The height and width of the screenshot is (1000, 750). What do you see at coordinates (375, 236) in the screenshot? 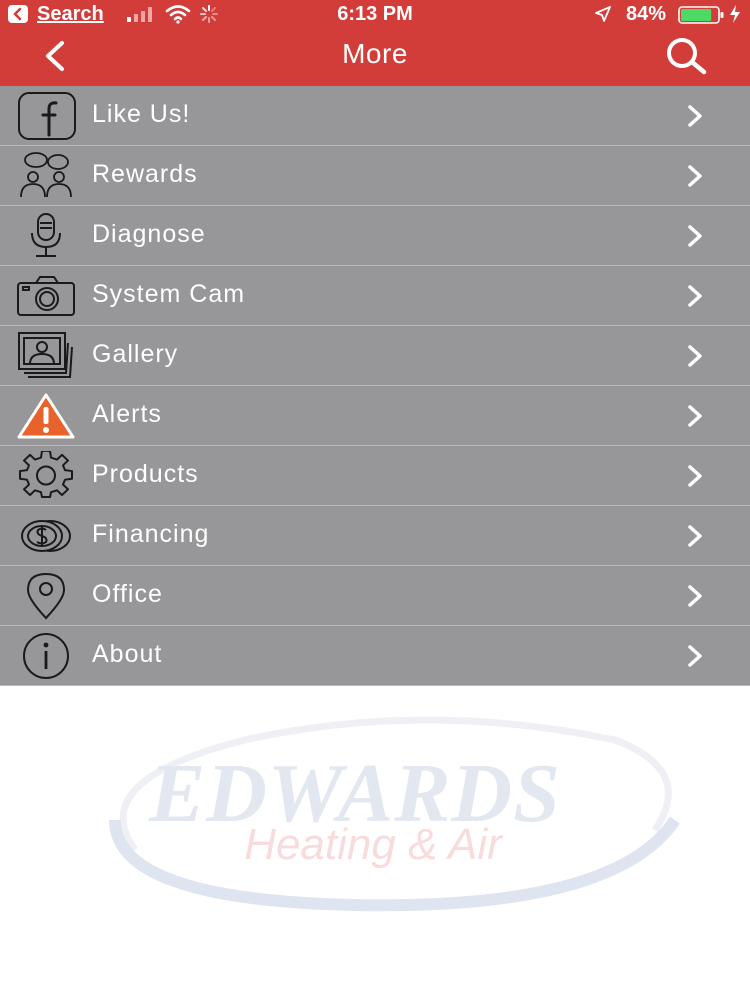
I see `menu-item-diagnose: Diagnose` at bounding box center [375, 236].